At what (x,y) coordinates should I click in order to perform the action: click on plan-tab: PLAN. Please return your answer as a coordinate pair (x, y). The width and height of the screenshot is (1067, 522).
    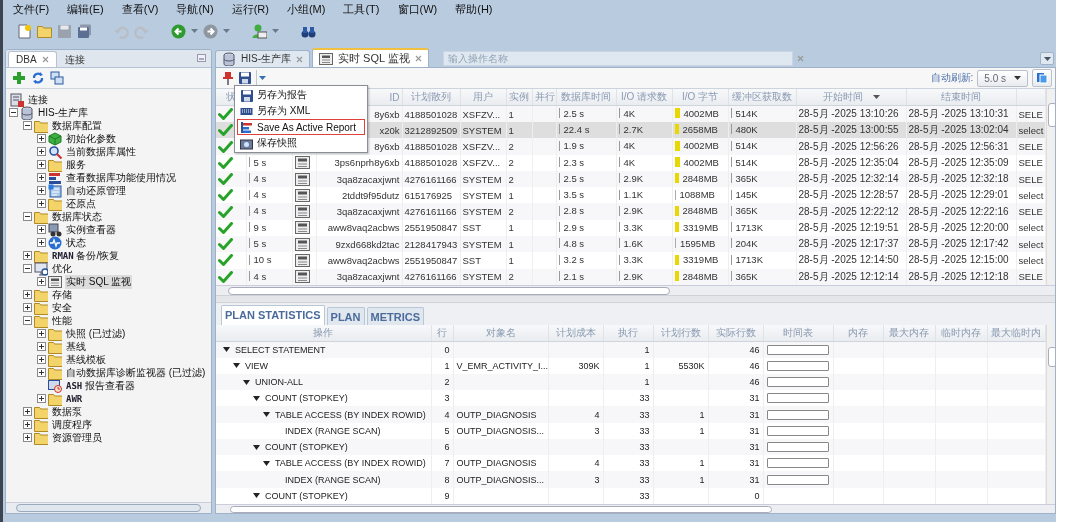
    Looking at the image, I should click on (345, 316).